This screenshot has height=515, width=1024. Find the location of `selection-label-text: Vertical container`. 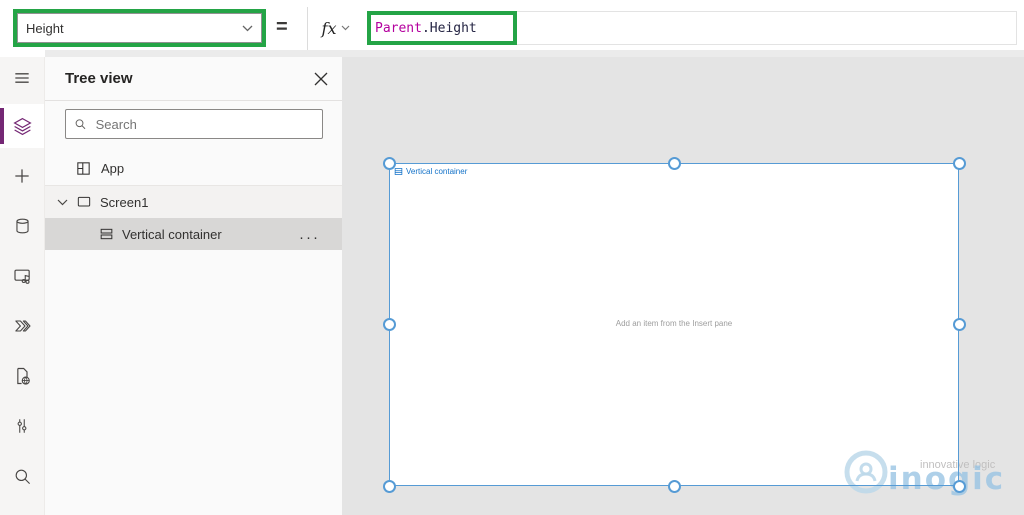

selection-label-text: Vertical container is located at coordinates (437, 171).